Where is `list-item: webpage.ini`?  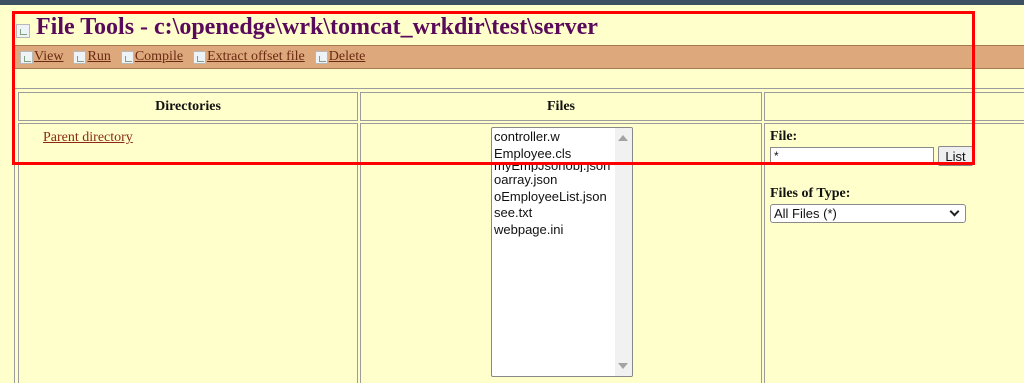
list-item: webpage.ini is located at coordinates (554, 230).